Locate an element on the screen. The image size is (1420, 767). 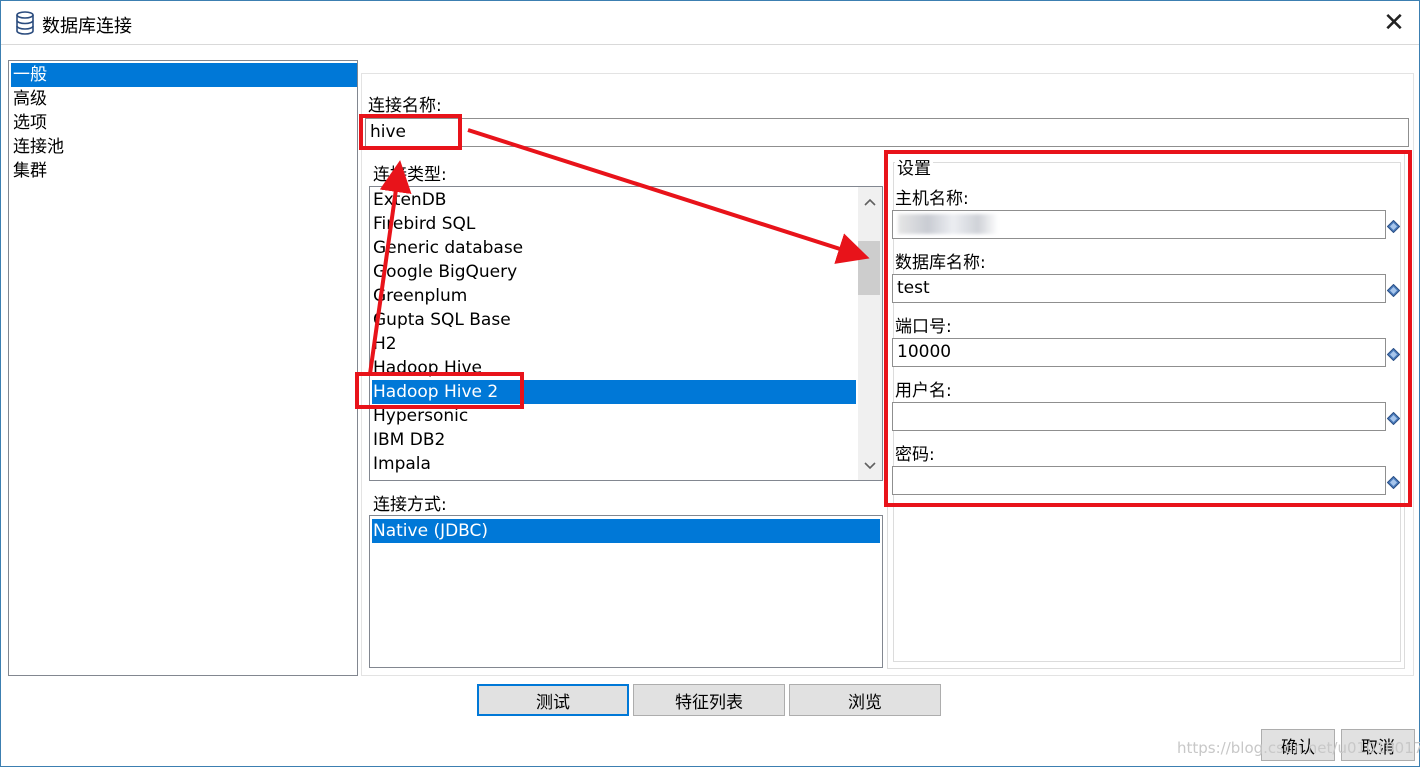
window-title: 数据库连接 is located at coordinates (87, 26).